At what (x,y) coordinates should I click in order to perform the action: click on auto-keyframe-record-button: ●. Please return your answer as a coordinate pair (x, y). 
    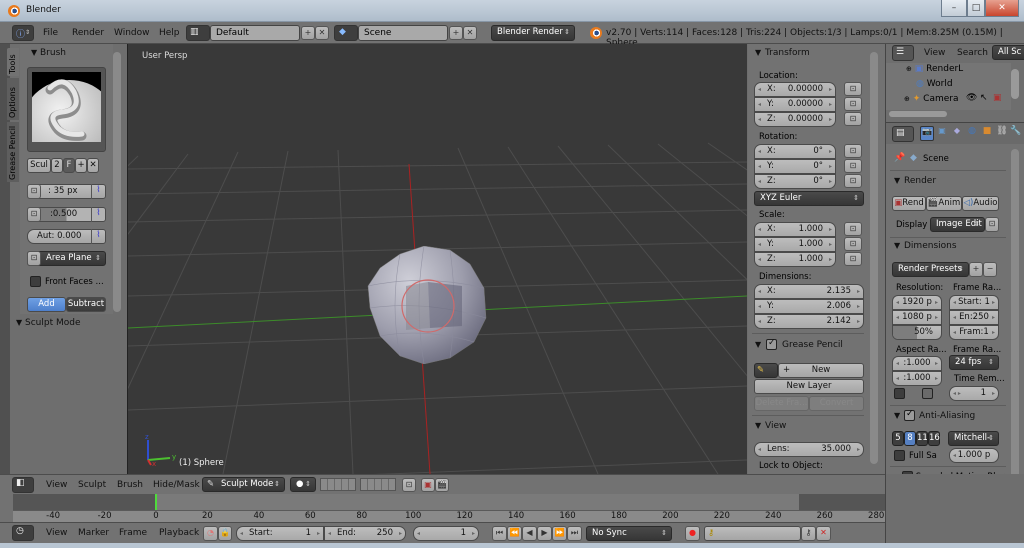
    Looking at the image, I should click on (692, 533).